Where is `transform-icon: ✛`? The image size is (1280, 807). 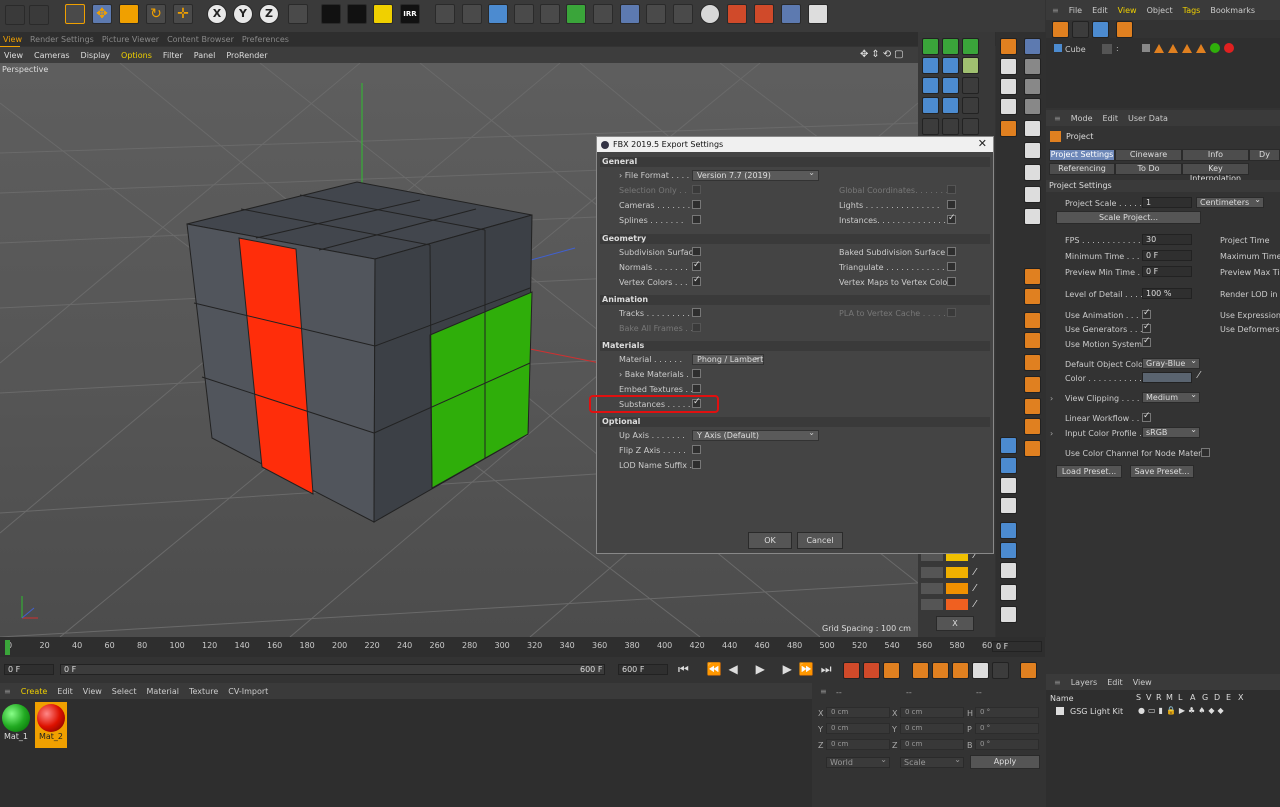
transform-icon: ✛ is located at coordinates (183, 14).